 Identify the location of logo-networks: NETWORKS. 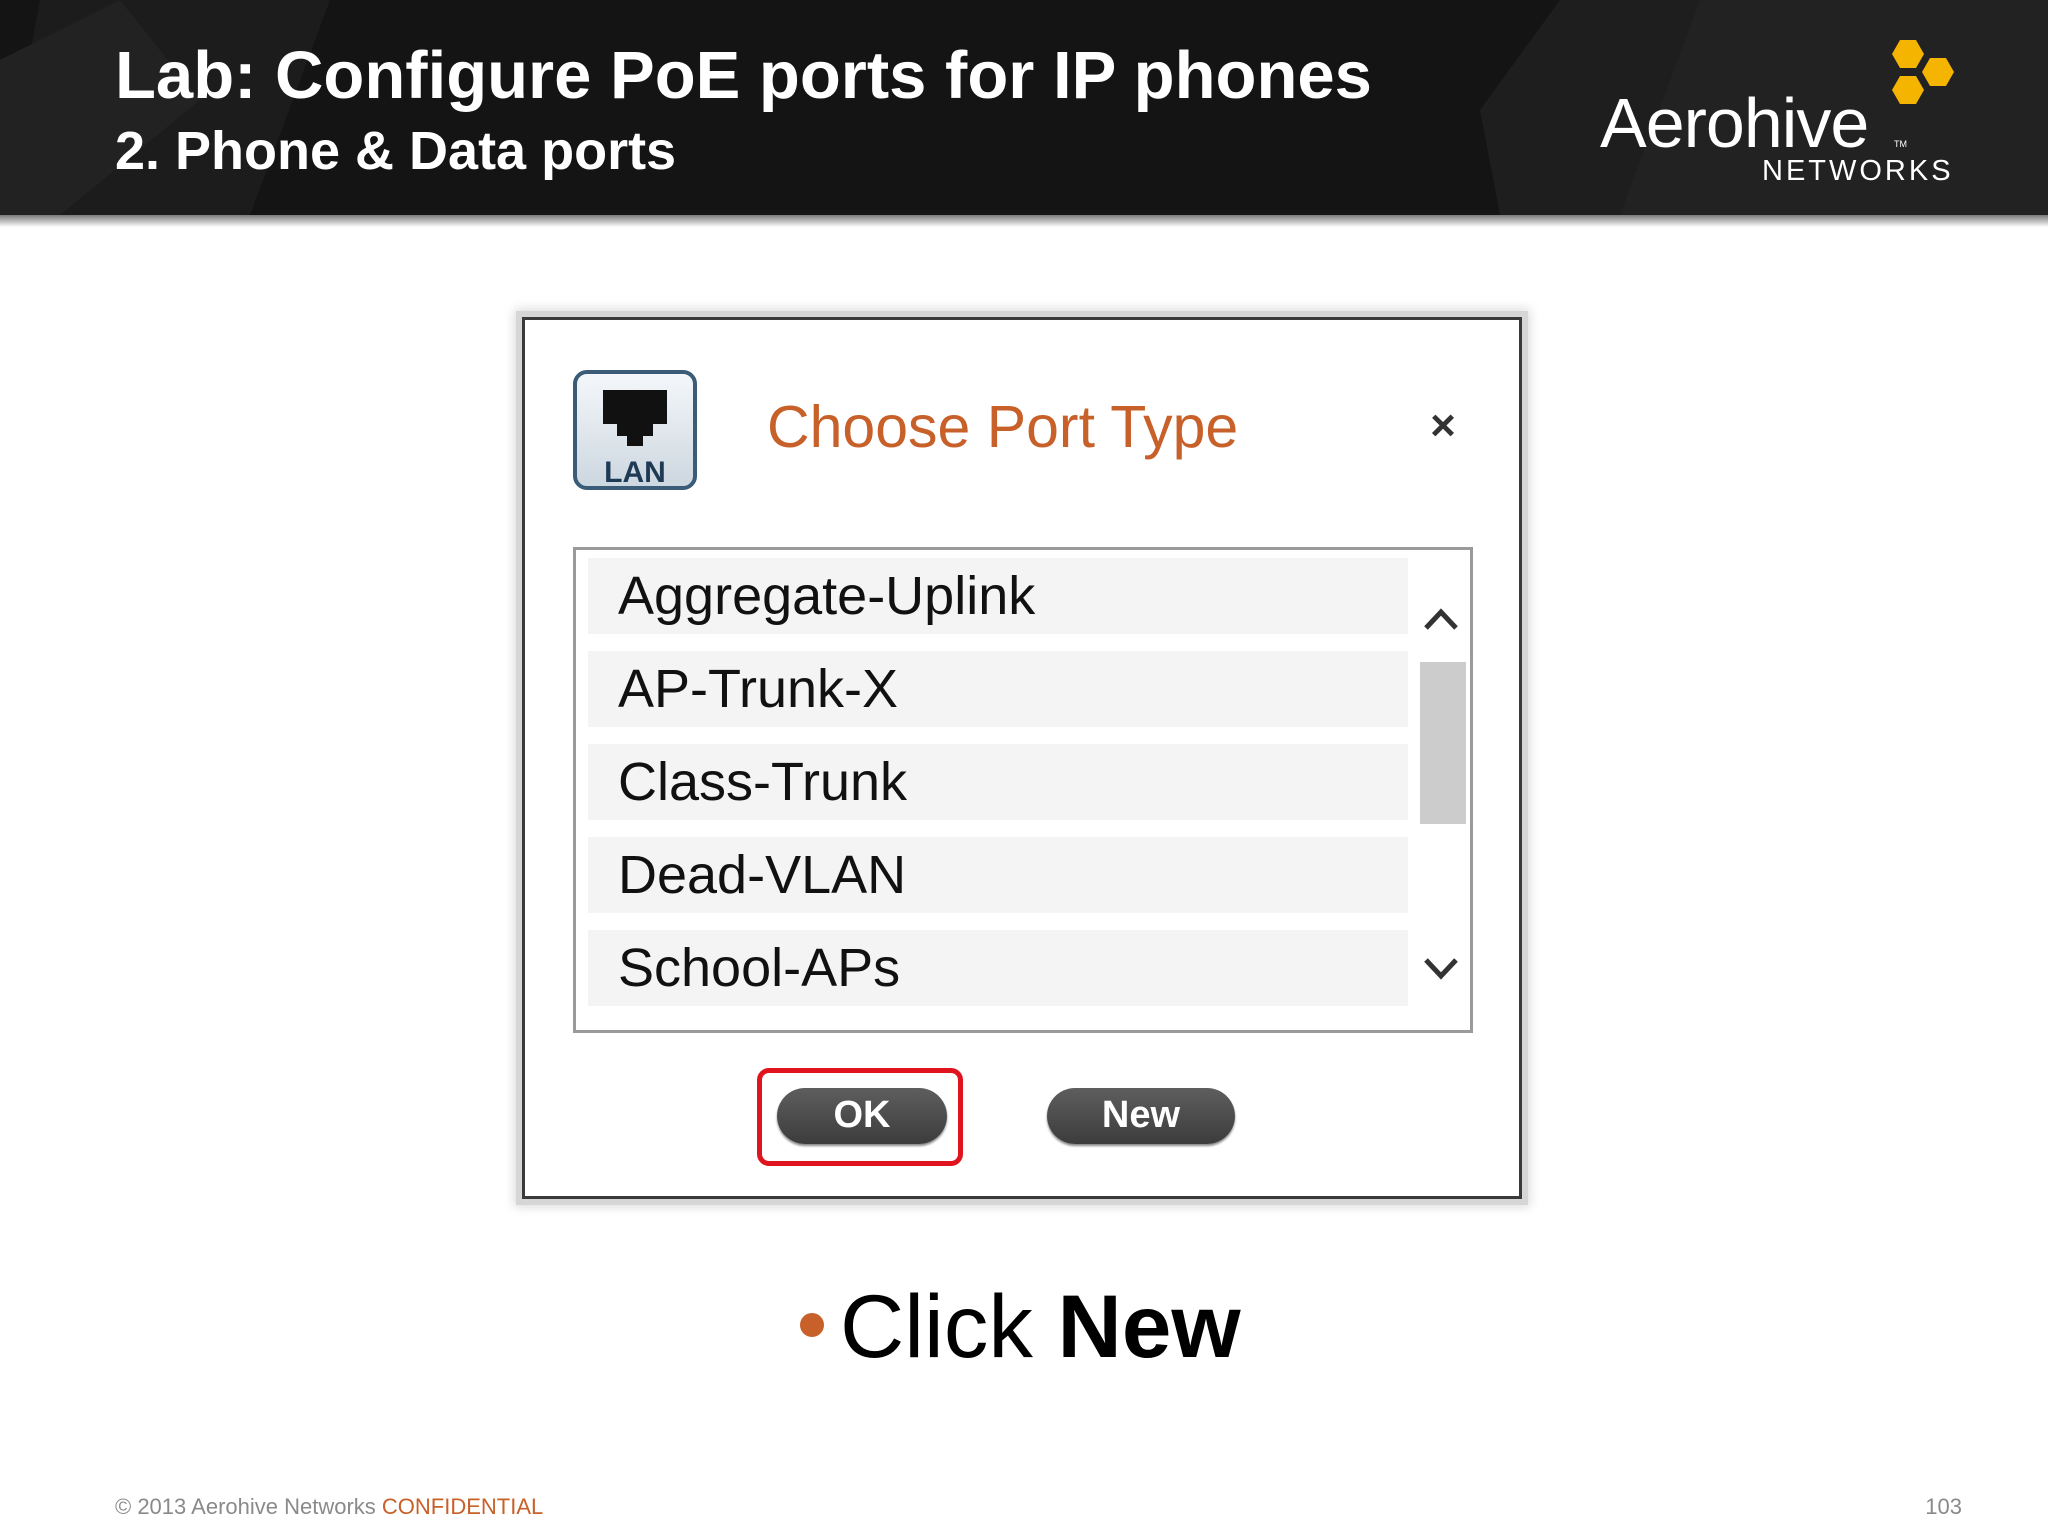
(1858, 171).